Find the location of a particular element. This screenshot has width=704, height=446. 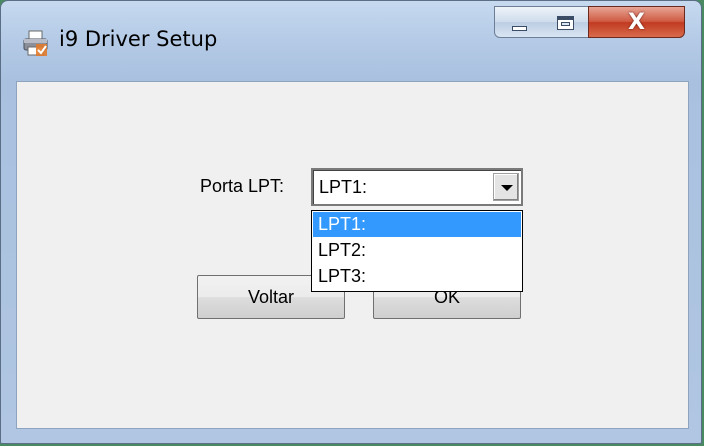

minimize-icon is located at coordinates (519, 28).